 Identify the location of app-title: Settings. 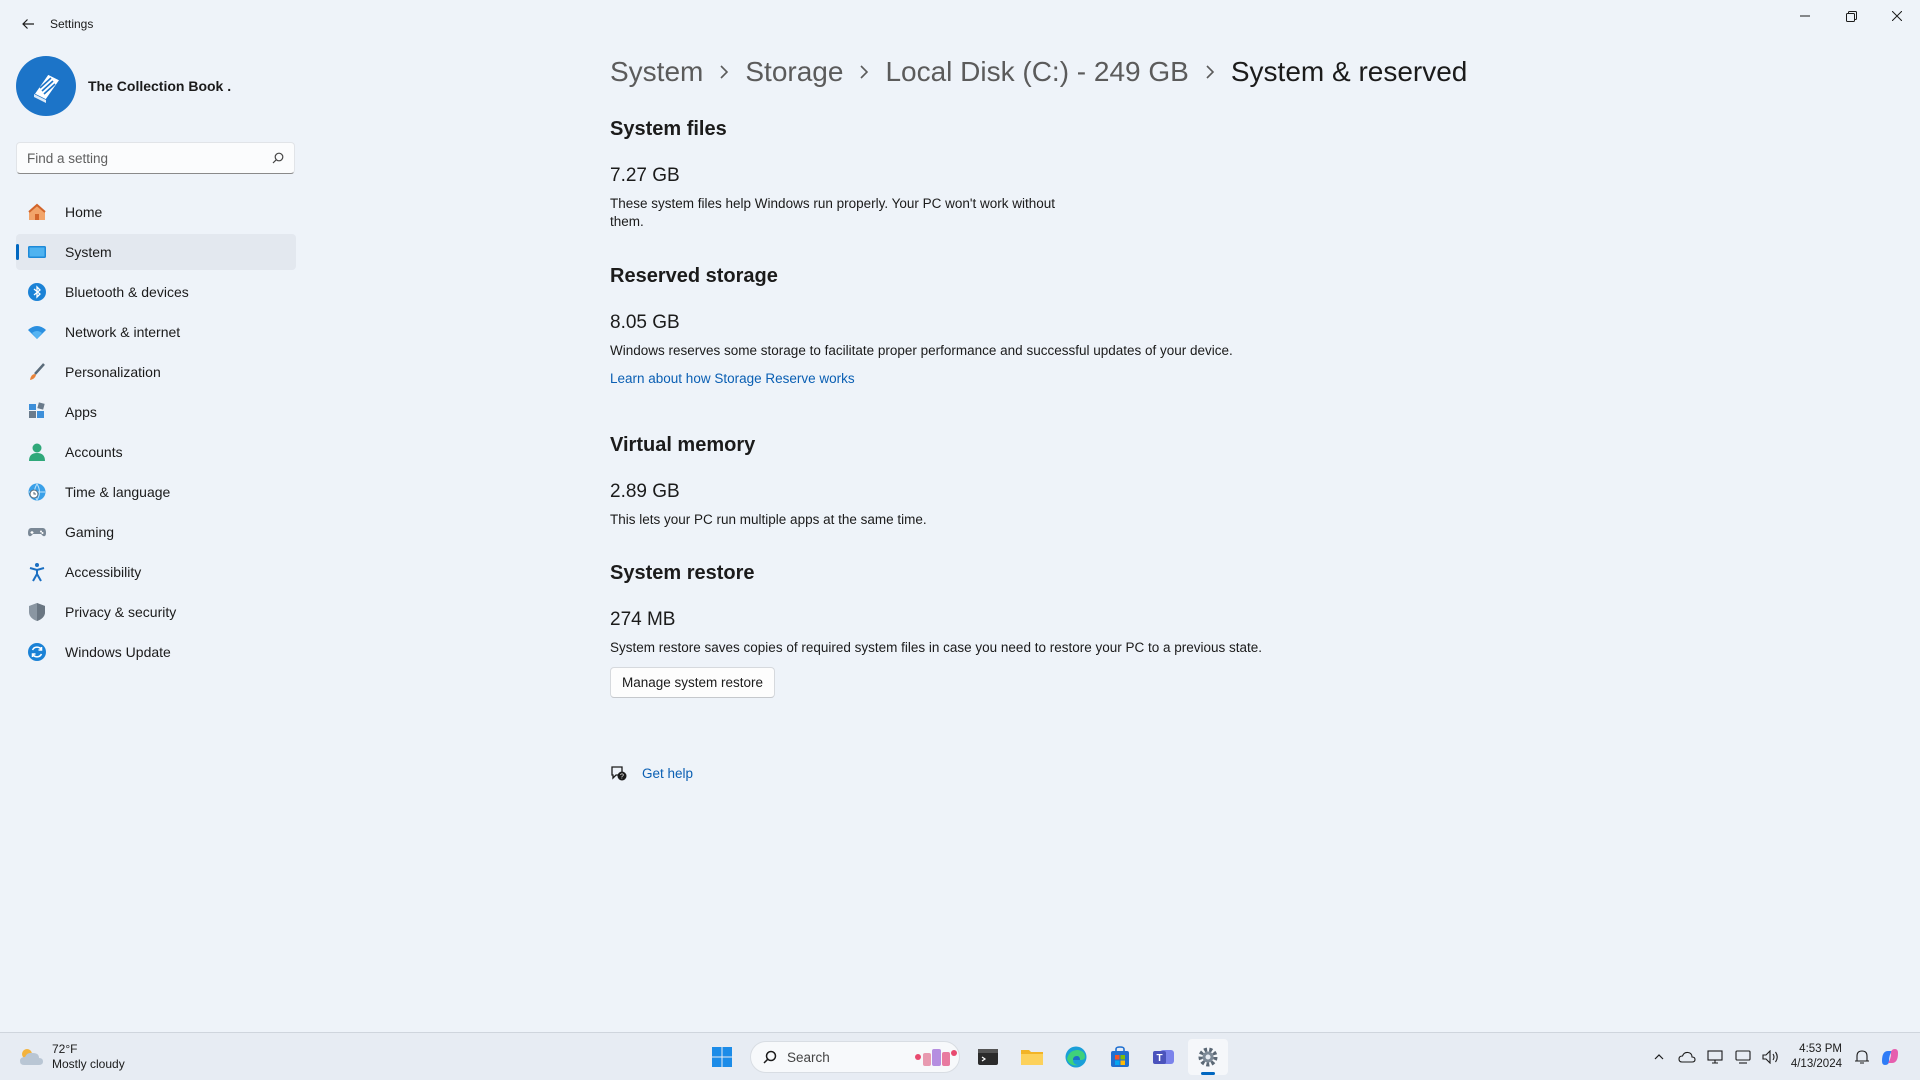
(72, 24).